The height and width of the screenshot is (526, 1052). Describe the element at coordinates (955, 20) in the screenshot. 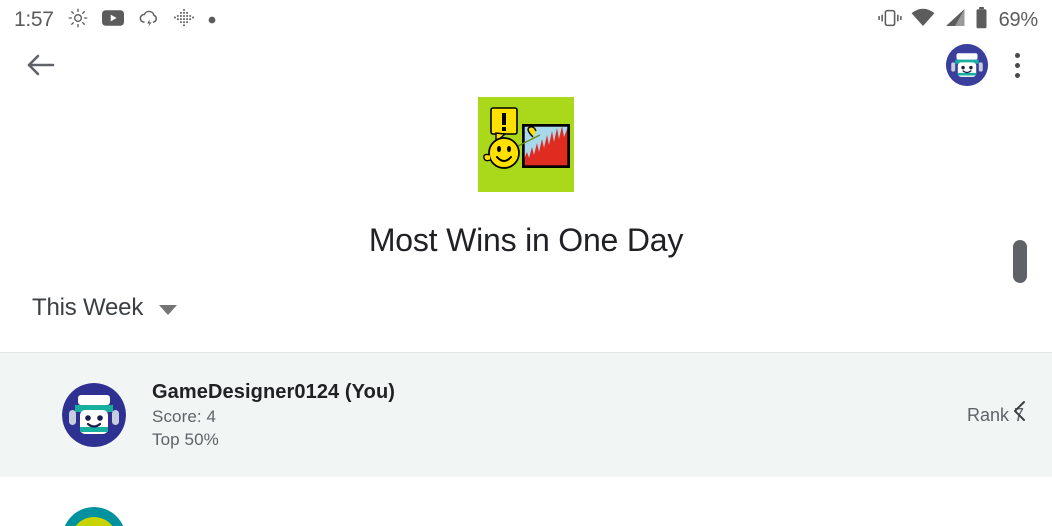

I see `signal-icon` at that location.